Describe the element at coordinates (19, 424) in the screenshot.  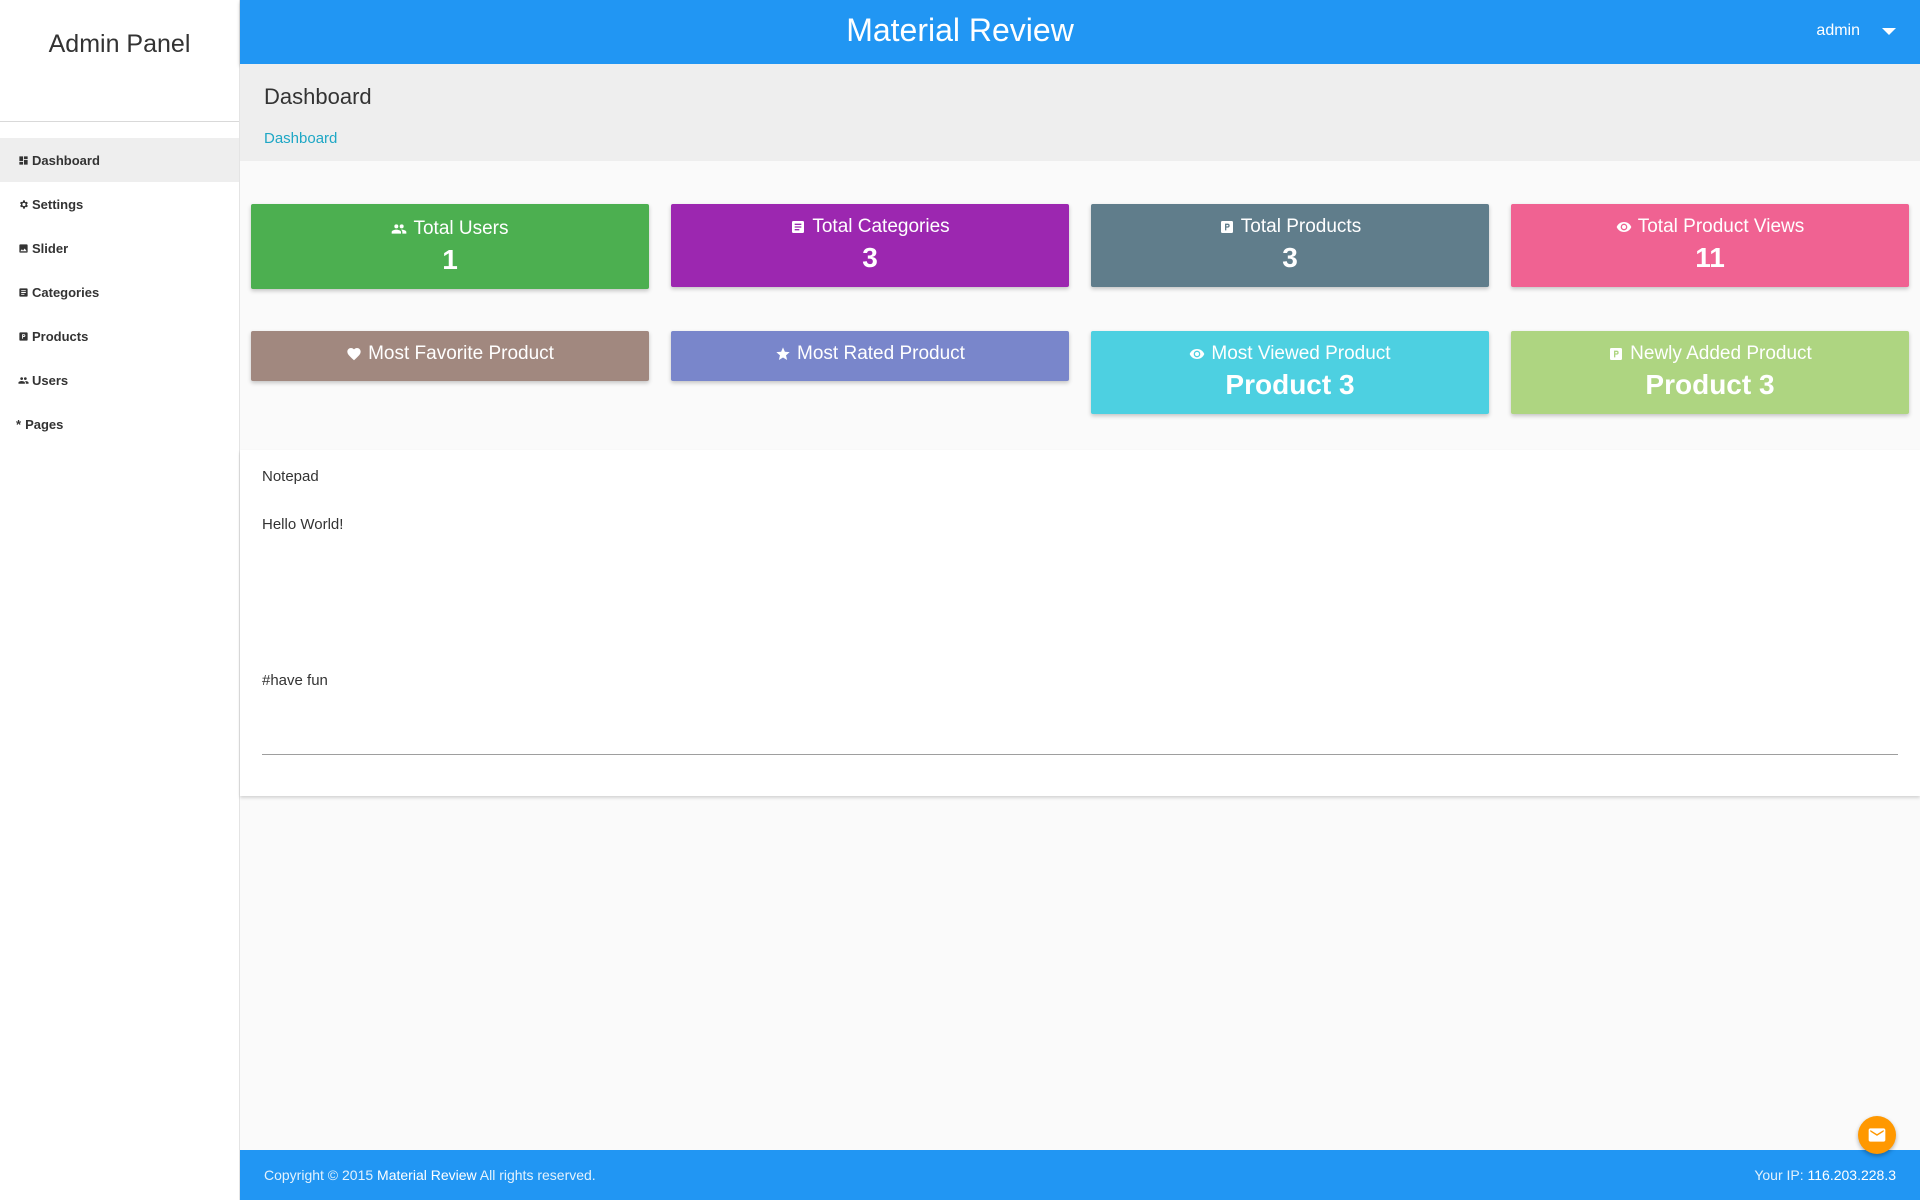
I see `asterisk-icon: *` at that location.